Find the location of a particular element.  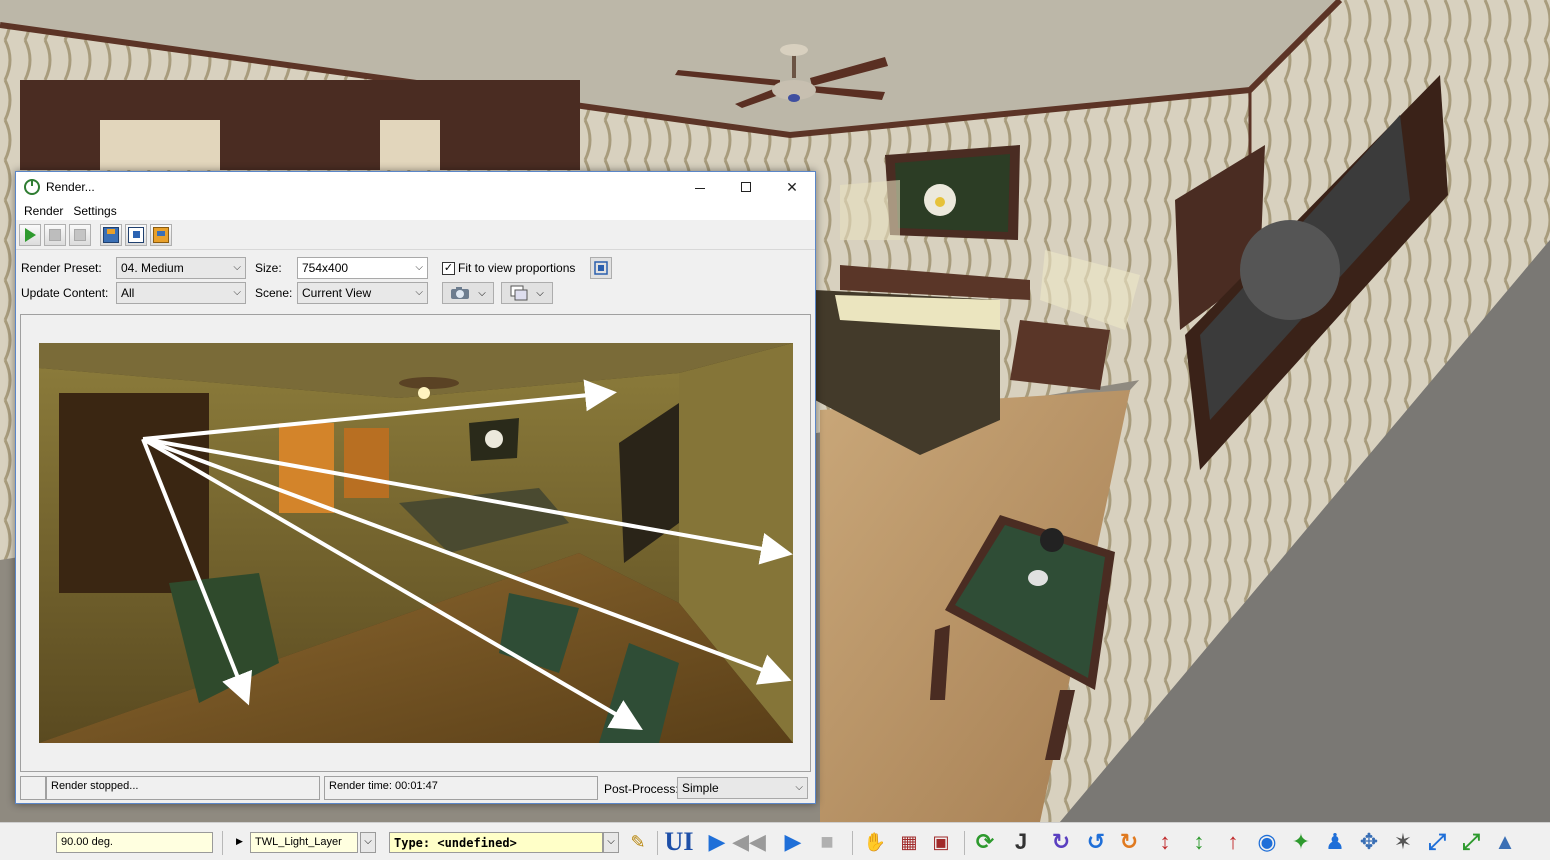

menu-settings: Settings is located at coordinates (94, 211).